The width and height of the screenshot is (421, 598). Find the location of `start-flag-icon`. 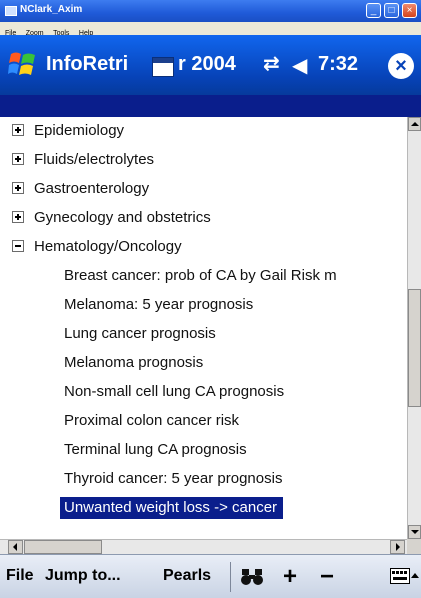

start-flag-icon is located at coordinates (23, 64).